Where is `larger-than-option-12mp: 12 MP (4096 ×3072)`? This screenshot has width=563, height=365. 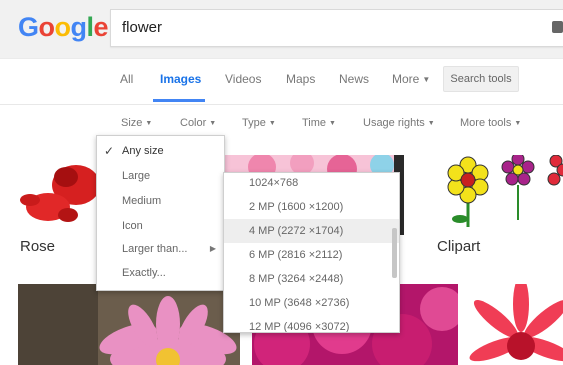 larger-than-option-12mp: 12 MP (4096 ×3072) is located at coordinates (311, 324).